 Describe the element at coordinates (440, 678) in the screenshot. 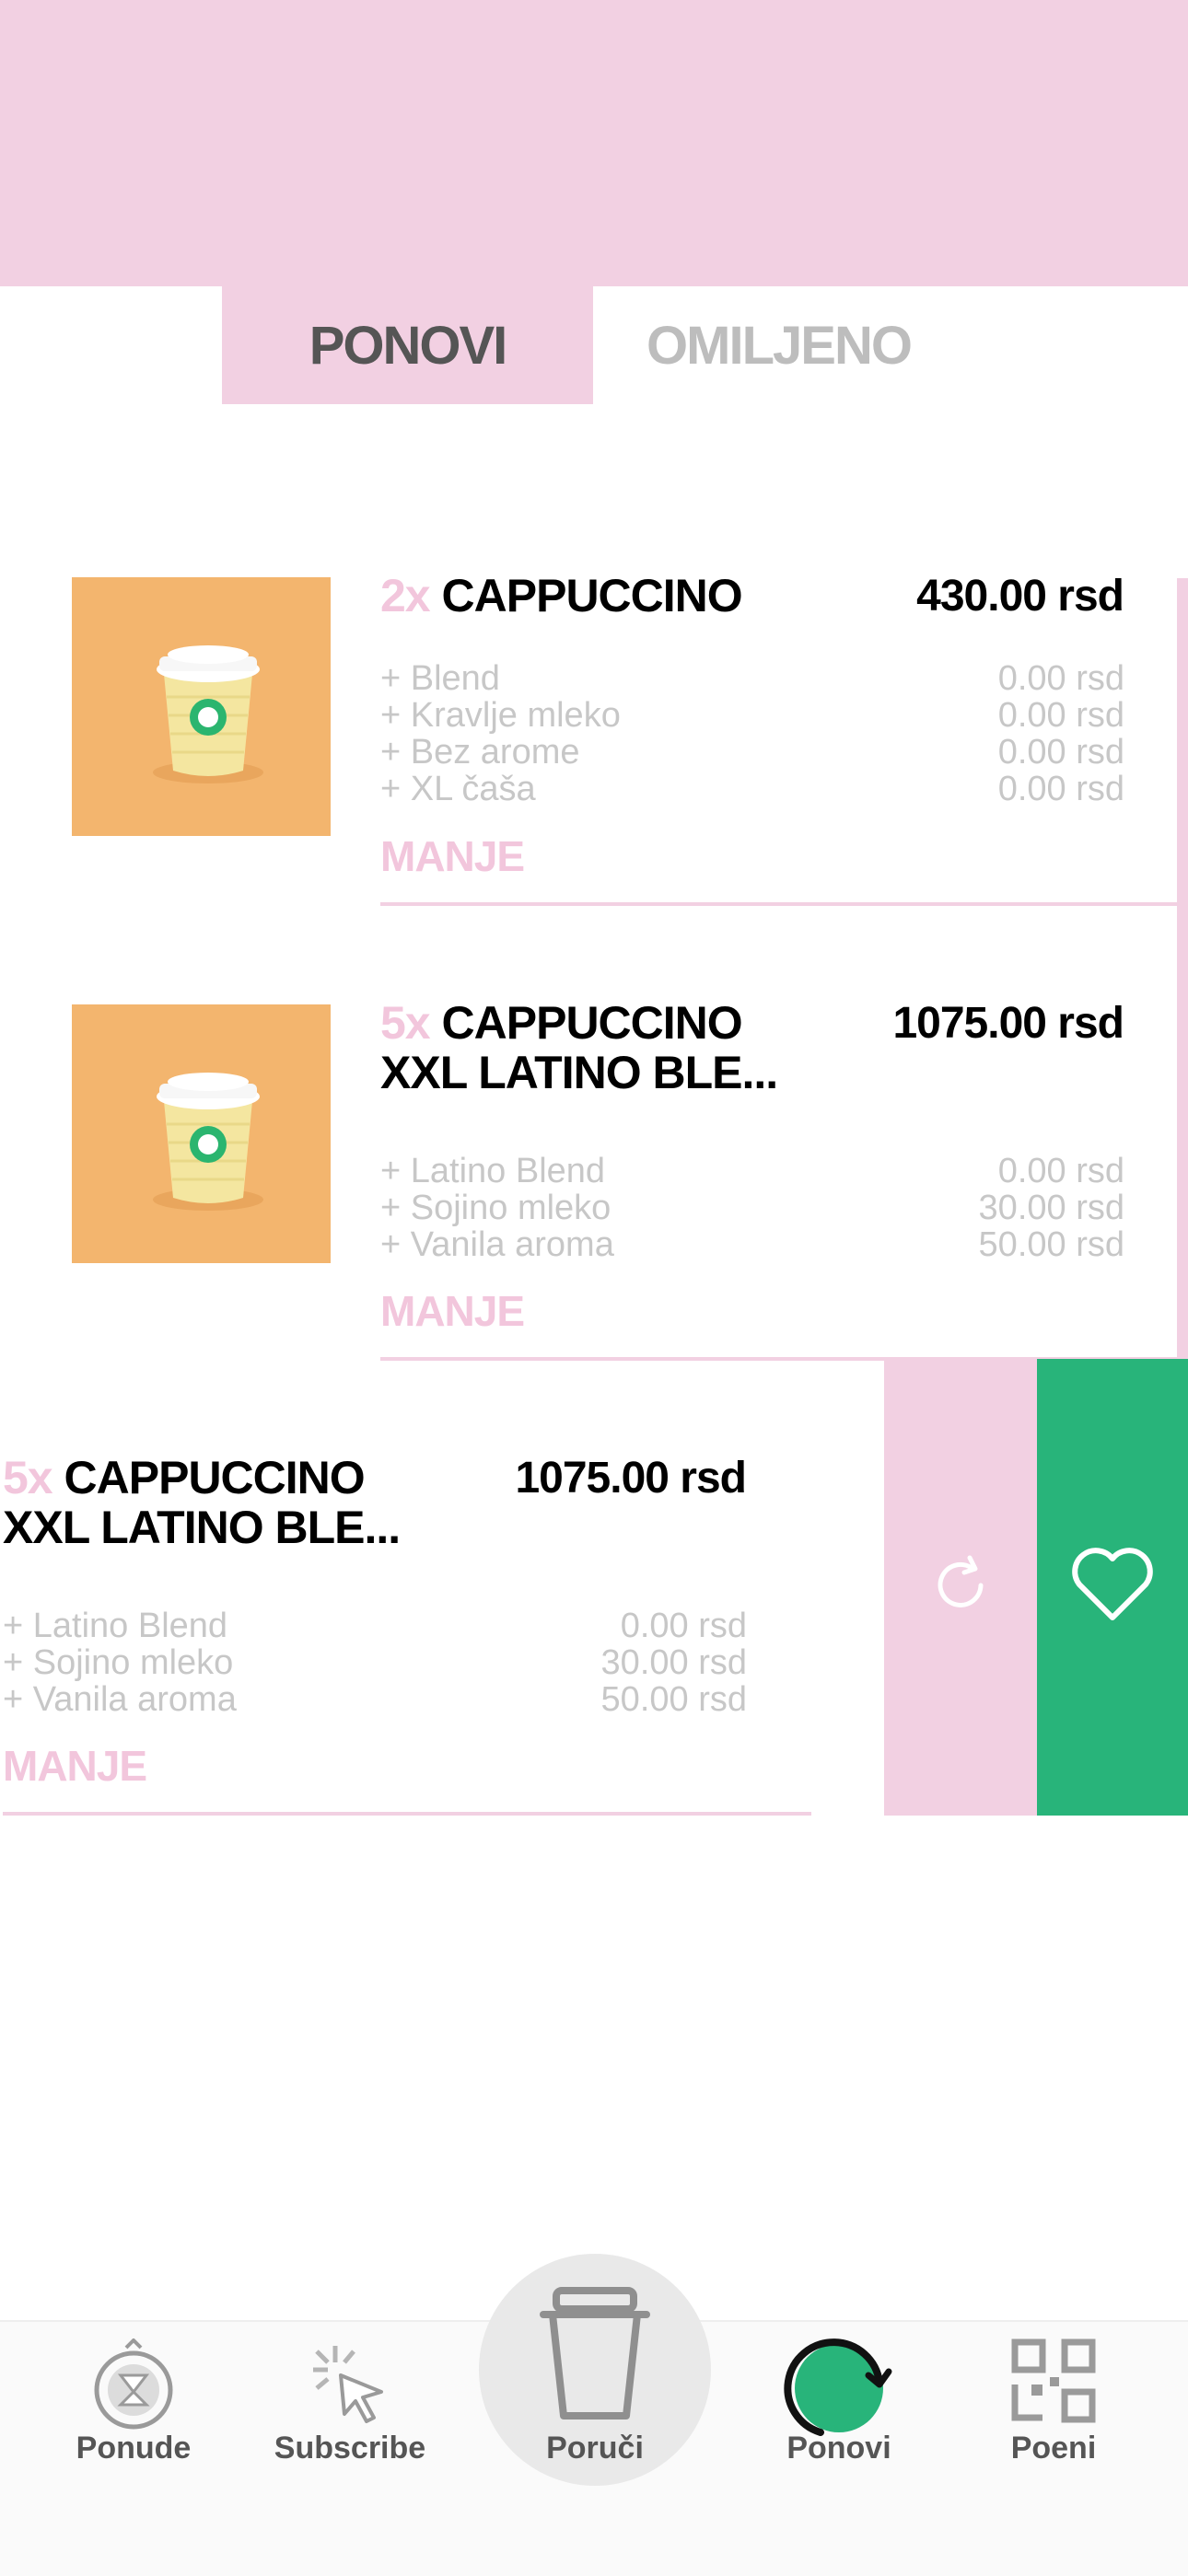

I see `option-name: + Blend` at that location.